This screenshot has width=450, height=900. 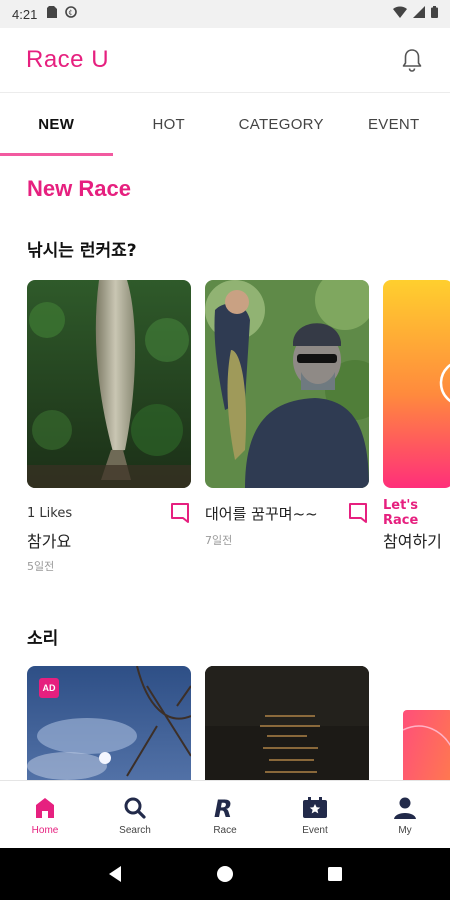 I want to click on card-date: 7일전, so click(x=219, y=540).